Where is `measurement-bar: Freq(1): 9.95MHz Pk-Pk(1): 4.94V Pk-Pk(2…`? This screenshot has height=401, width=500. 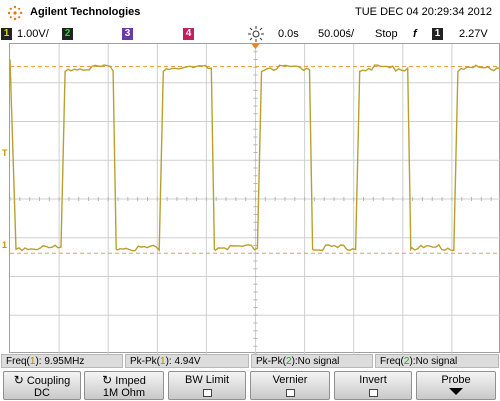 measurement-bar: Freq(1): 9.95MHz Pk-Pk(1): 4.94V Pk-Pk(2… is located at coordinates (250, 361).